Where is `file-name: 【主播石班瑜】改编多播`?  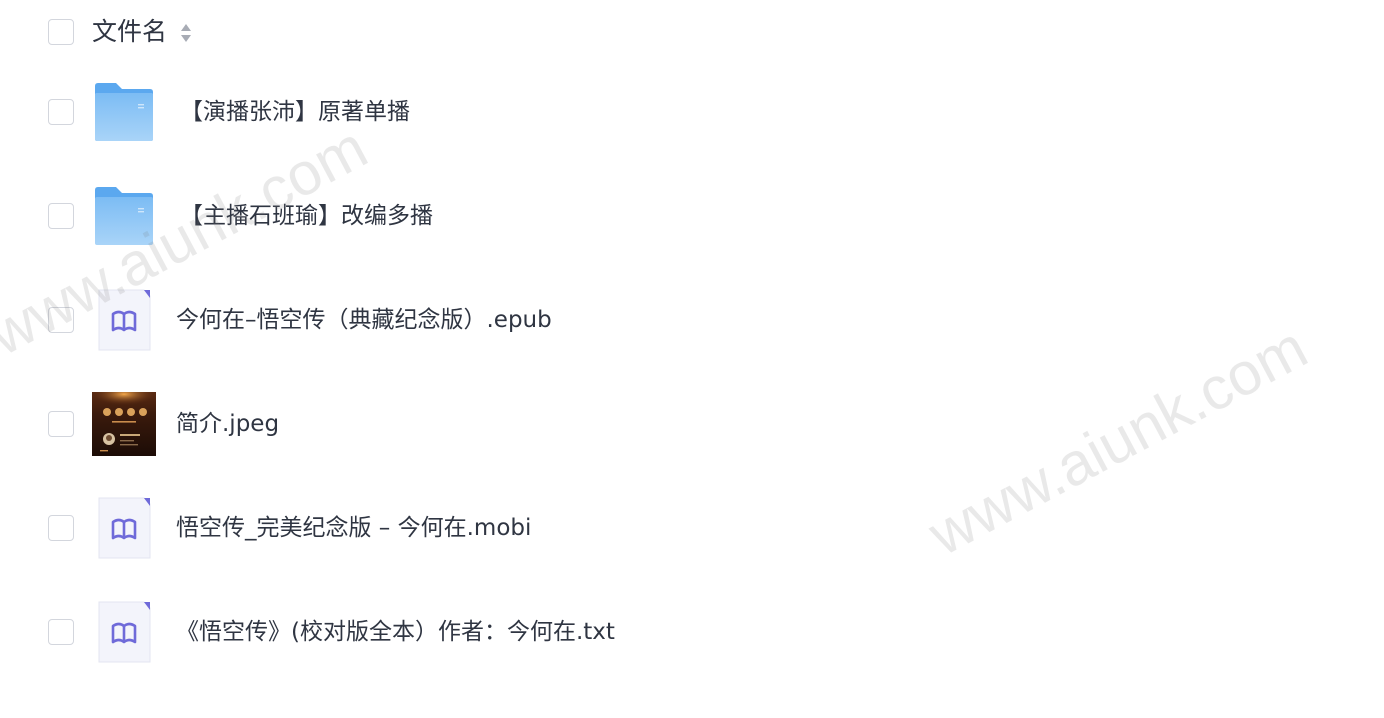
file-name: 【主播石班瑜】改编多播 is located at coordinates (306, 216).